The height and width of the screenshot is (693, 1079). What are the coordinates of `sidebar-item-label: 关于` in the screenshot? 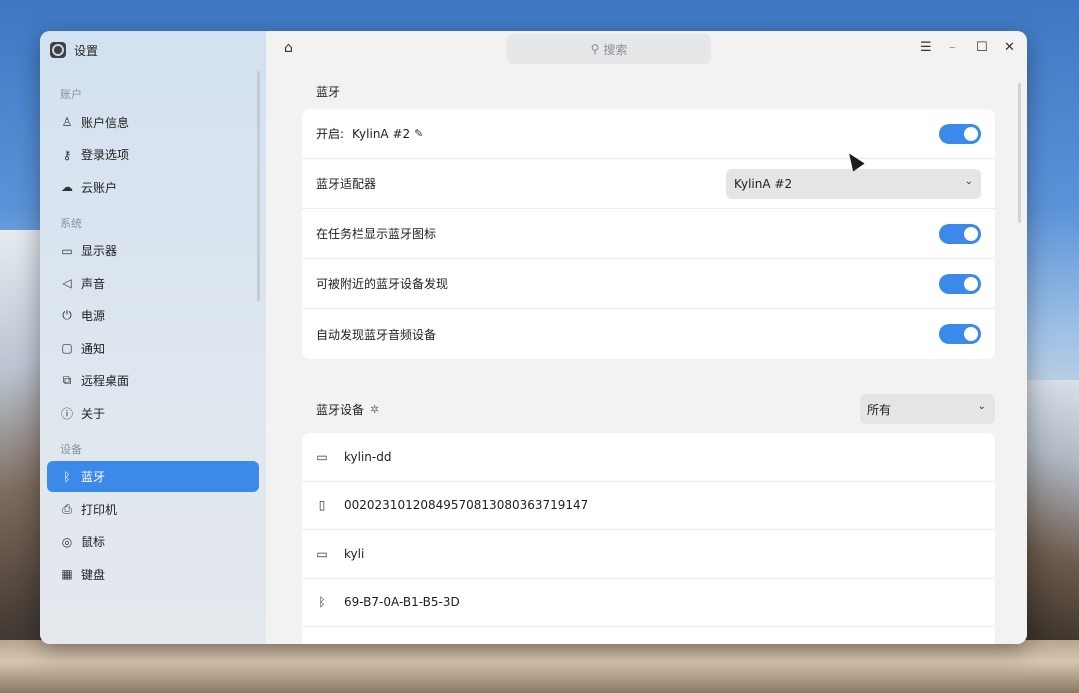 It's located at (93, 413).